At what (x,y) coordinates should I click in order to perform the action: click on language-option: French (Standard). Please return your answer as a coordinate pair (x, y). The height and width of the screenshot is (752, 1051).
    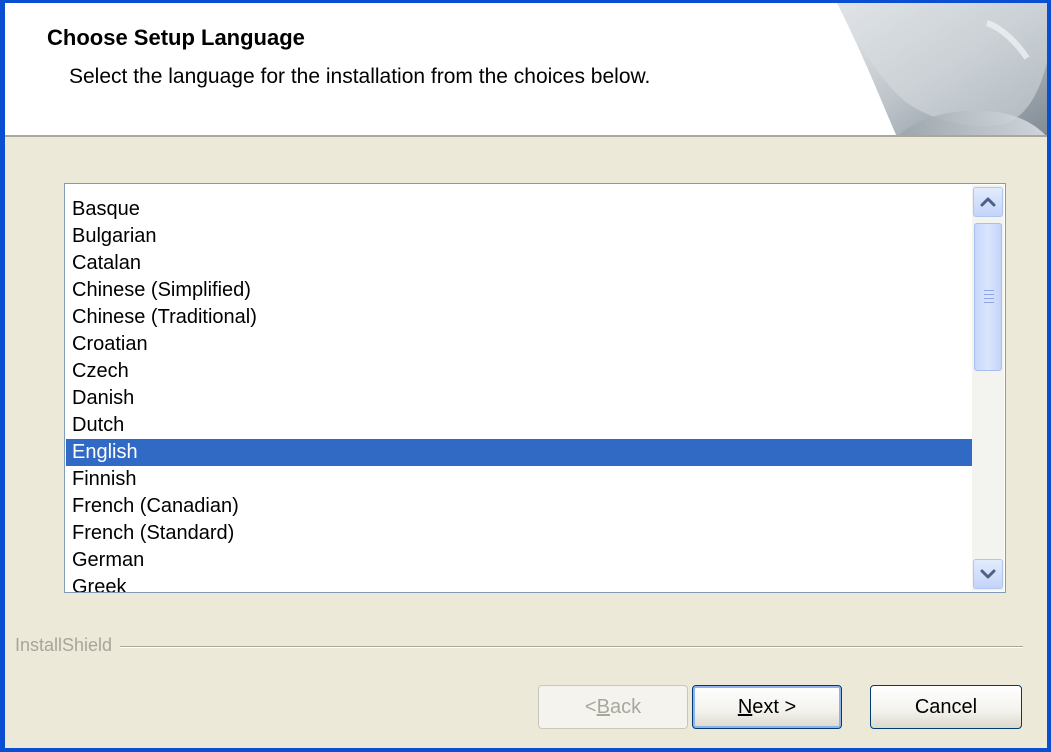
    Looking at the image, I should click on (519, 533).